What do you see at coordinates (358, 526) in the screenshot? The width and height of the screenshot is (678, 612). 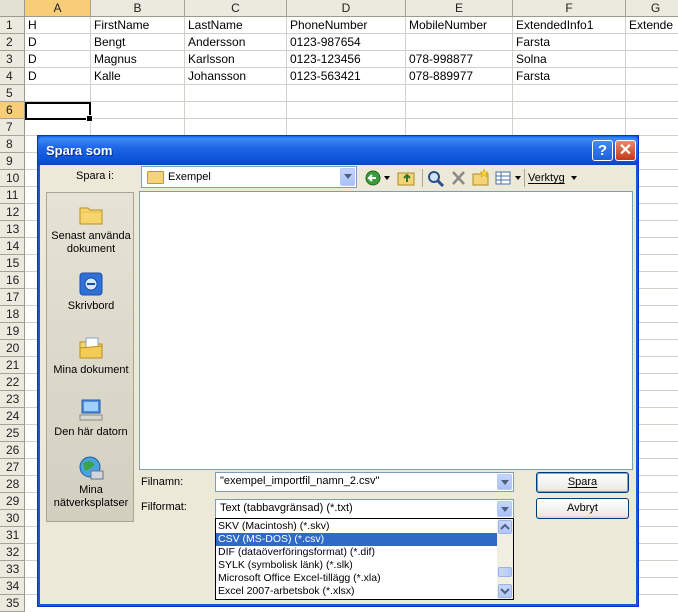 I see `format-option: SKV (Macintosh) (*.skv)` at bounding box center [358, 526].